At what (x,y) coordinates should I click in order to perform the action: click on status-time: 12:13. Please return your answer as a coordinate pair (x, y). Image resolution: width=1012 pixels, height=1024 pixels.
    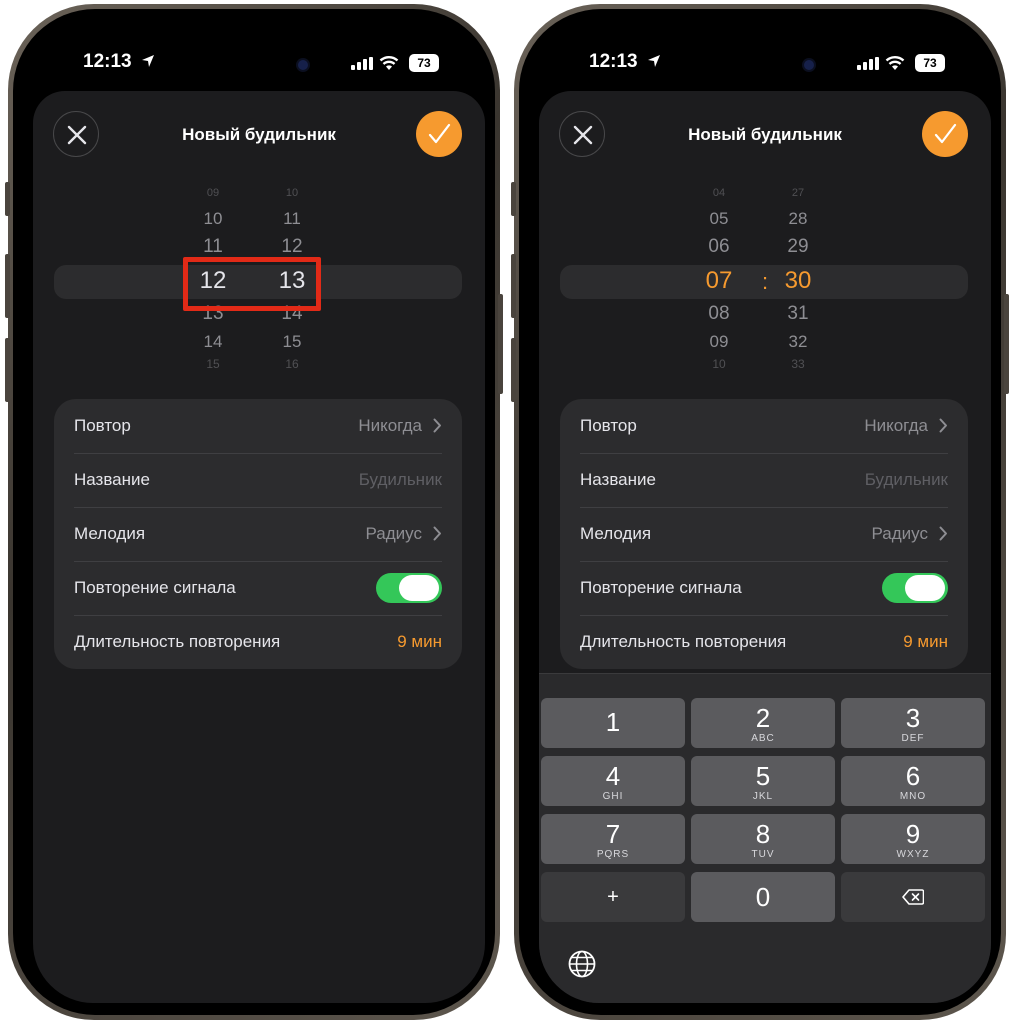
    Looking at the image, I should click on (613, 61).